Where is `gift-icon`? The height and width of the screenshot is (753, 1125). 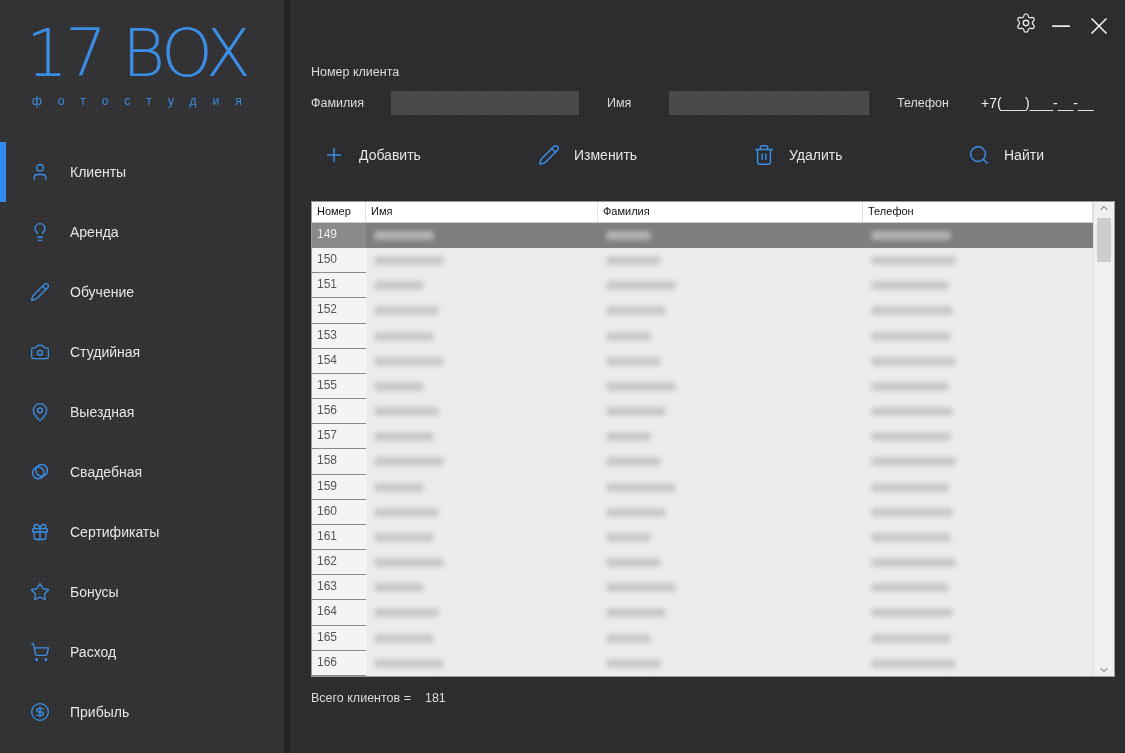
gift-icon is located at coordinates (40, 532).